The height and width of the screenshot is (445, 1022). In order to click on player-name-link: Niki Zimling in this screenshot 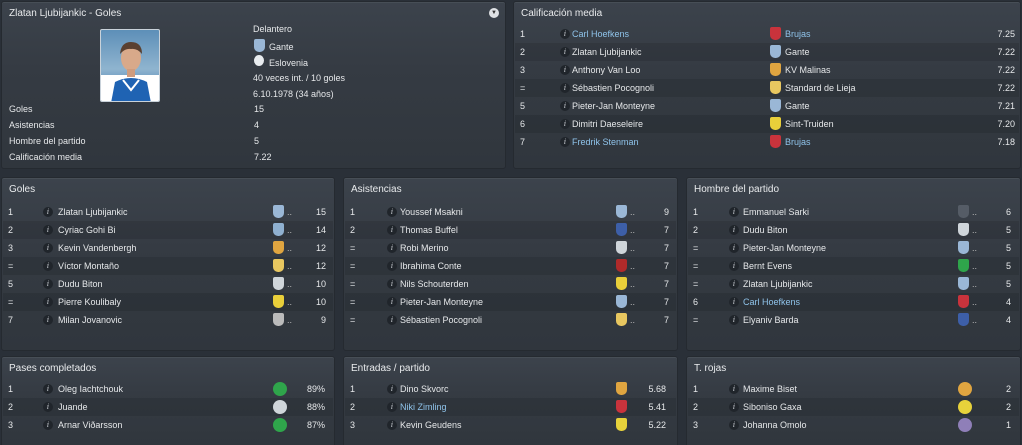, I will do `click(423, 407)`.